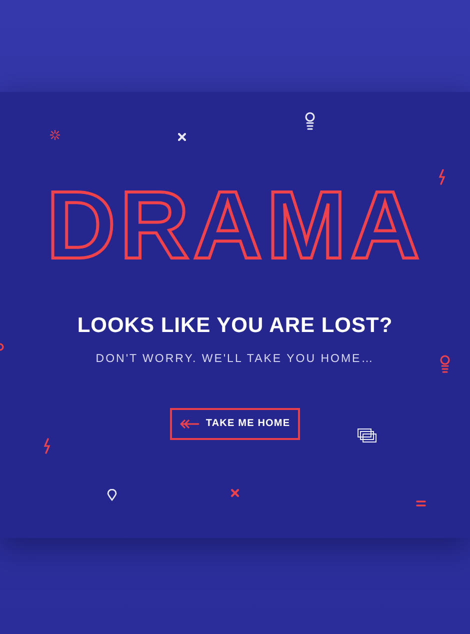 The image size is (470, 634). Describe the element at coordinates (235, 226) in the screenshot. I see `logo: DRAMA` at that location.